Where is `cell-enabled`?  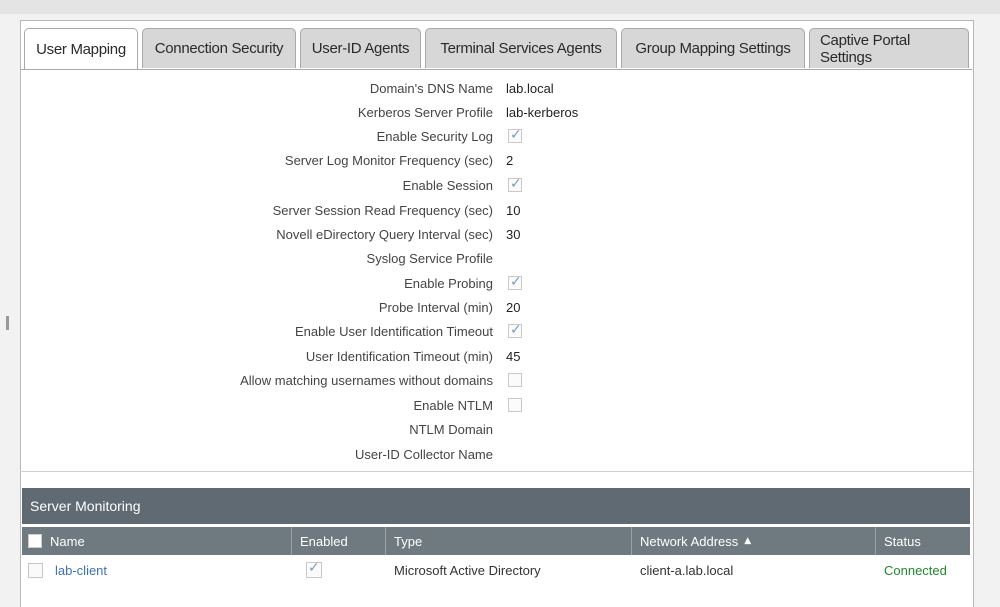
cell-enabled is located at coordinates (339, 570).